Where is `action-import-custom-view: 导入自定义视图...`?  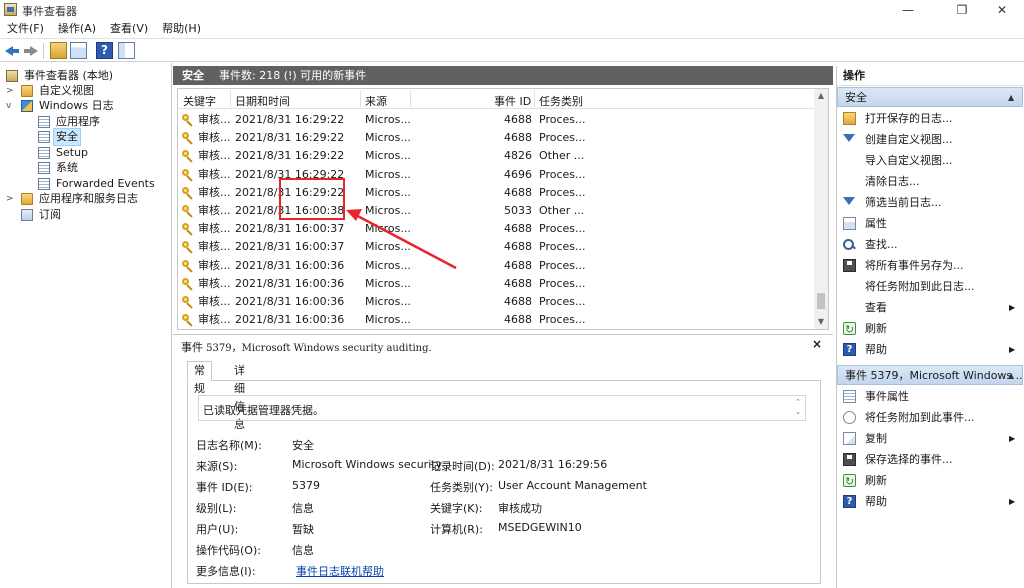 action-import-custom-view: 导入自定义视图... is located at coordinates (930, 160).